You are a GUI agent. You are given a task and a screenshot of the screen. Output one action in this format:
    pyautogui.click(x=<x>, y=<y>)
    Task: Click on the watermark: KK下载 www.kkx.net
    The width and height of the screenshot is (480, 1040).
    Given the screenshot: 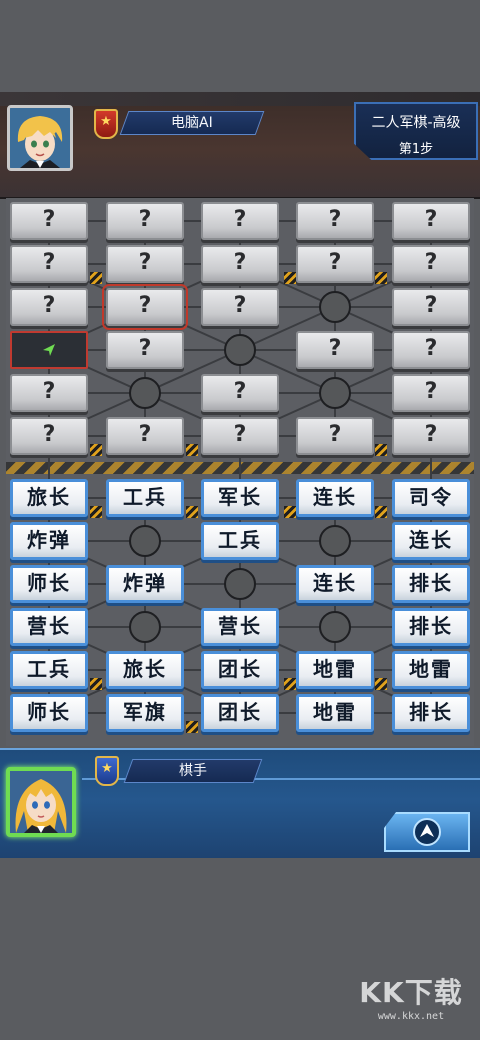 What is the action you would take?
    pyautogui.click(x=411, y=1005)
    